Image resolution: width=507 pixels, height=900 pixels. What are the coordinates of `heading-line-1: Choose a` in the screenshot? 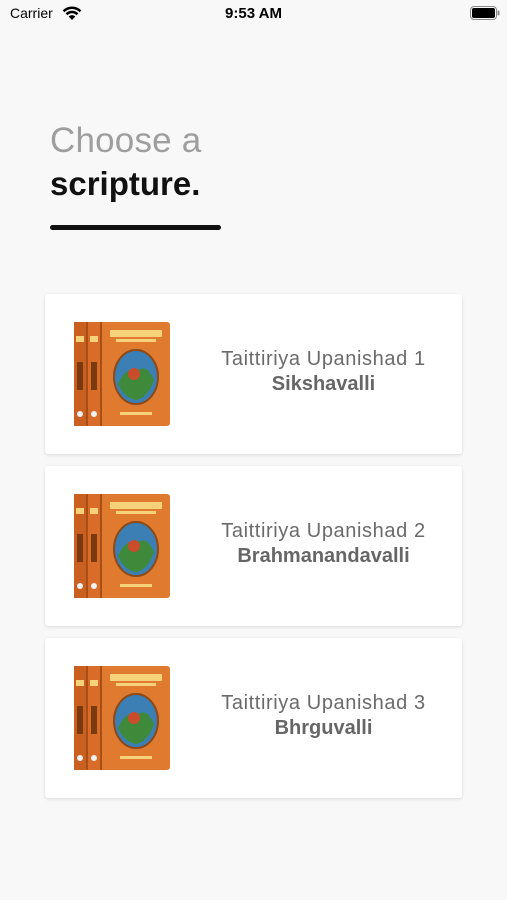 It's located at (126, 140).